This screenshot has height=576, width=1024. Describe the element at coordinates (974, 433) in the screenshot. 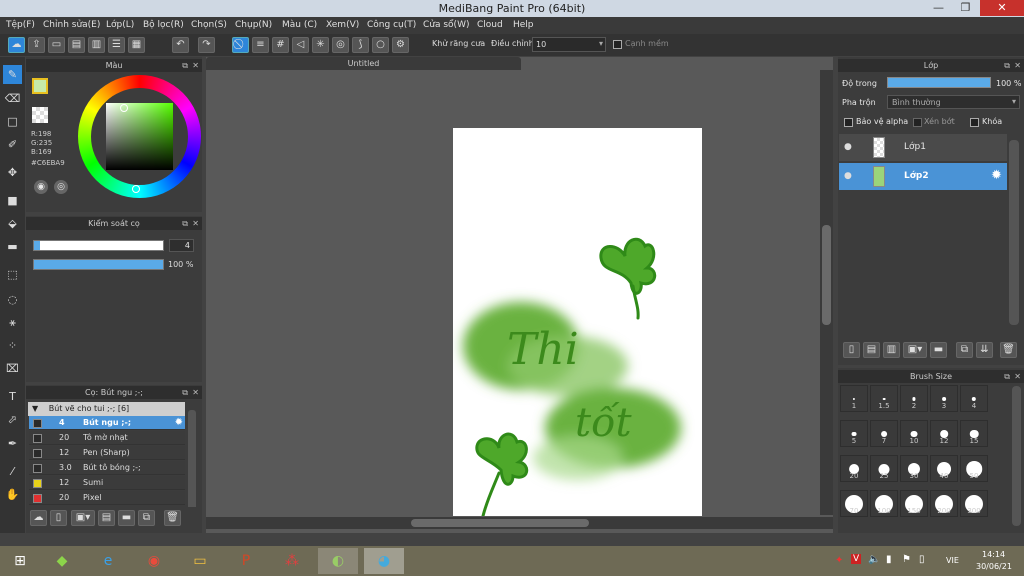

I see `brush-size-option: 15` at that location.